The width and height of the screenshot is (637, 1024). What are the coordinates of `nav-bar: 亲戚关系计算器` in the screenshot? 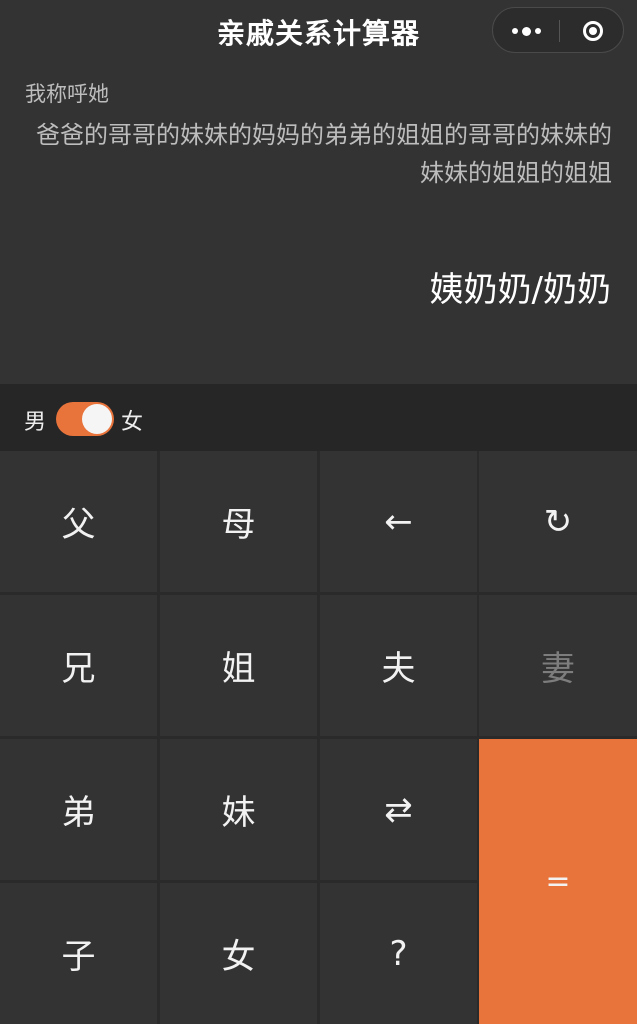 It's located at (318, 32).